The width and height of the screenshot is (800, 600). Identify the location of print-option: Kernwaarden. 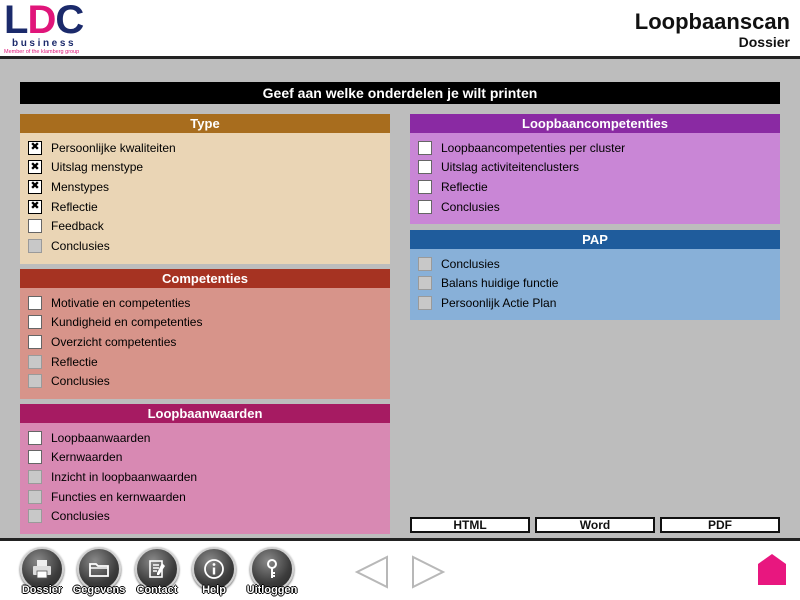
(209, 458).